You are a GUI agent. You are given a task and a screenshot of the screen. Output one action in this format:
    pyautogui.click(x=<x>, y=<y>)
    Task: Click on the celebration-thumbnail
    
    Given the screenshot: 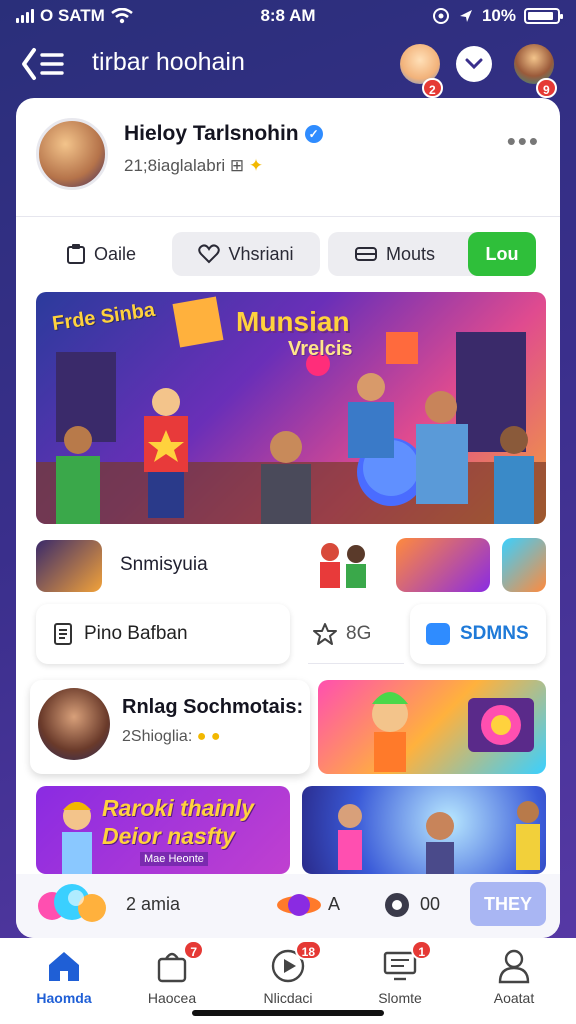 What is the action you would take?
    pyautogui.click(x=424, y=830)
    